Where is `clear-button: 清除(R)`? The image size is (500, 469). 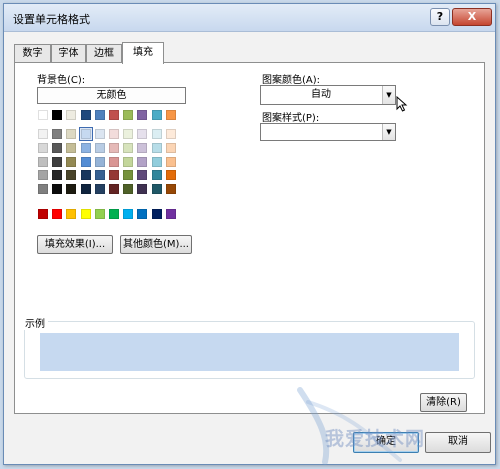 clear-button: 清除(R) is located at coordinates (443, 402).